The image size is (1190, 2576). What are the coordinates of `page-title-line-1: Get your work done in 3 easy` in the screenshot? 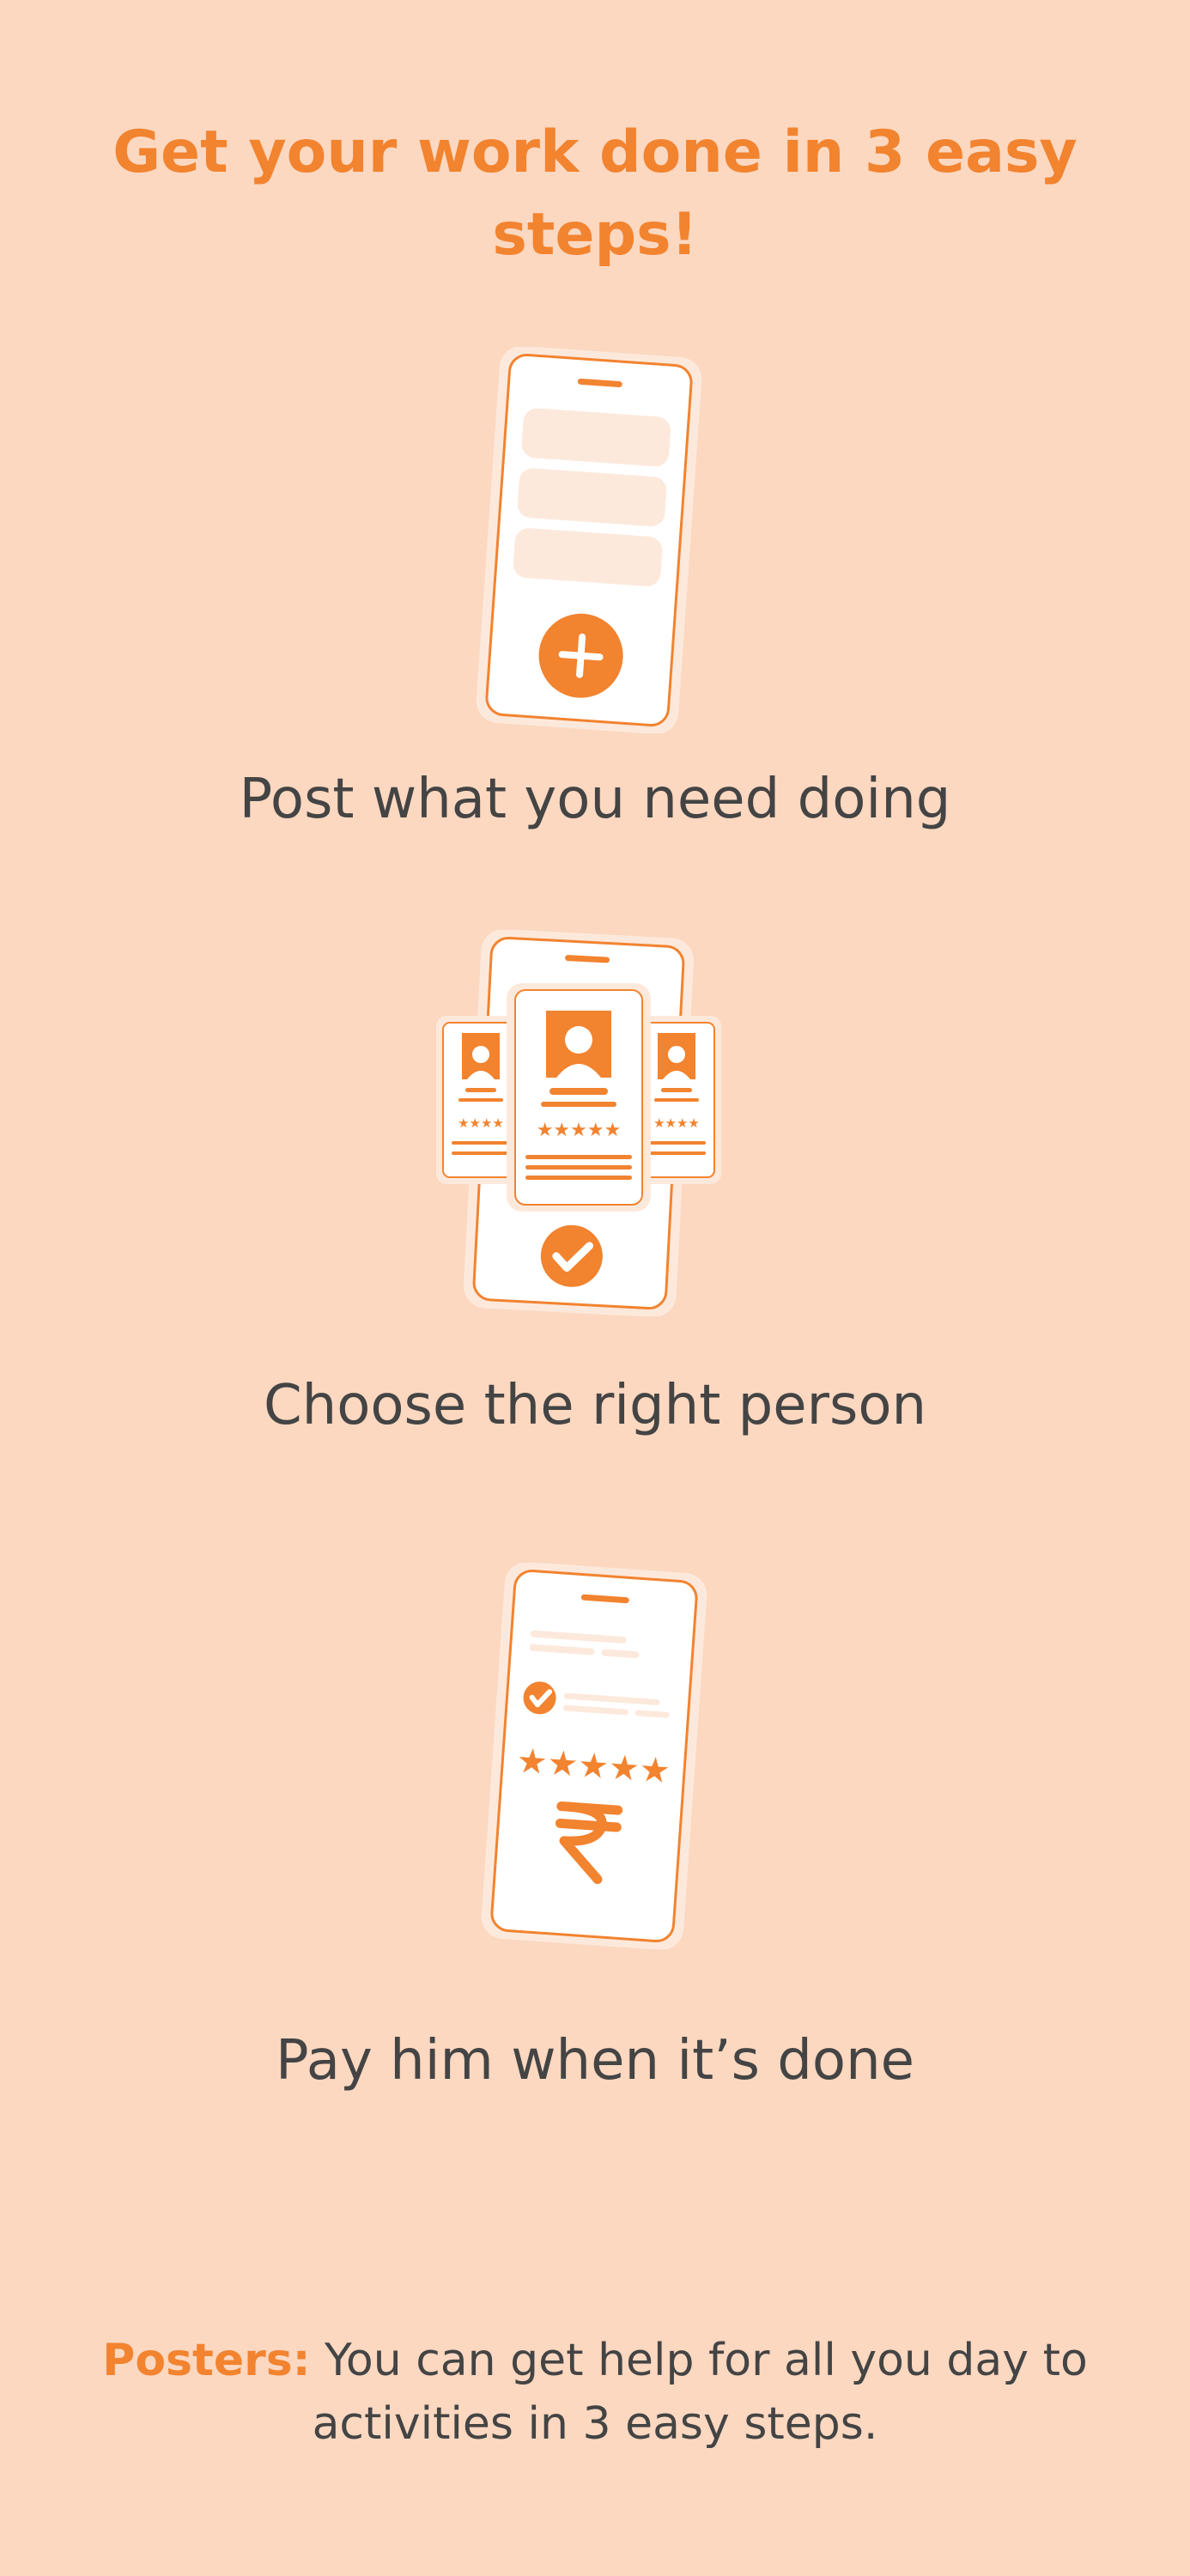 It's located at (595, 152).